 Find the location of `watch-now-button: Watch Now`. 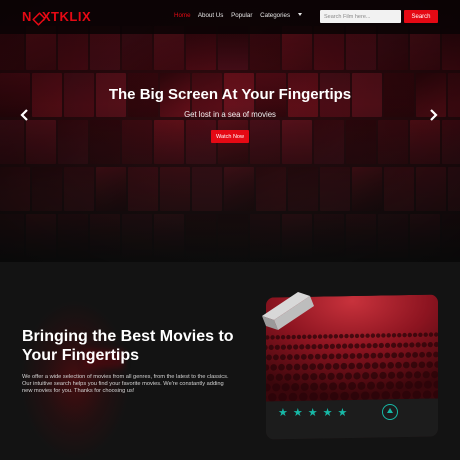

watch-now-button: Watch Now is located at coordinates (230, 136).